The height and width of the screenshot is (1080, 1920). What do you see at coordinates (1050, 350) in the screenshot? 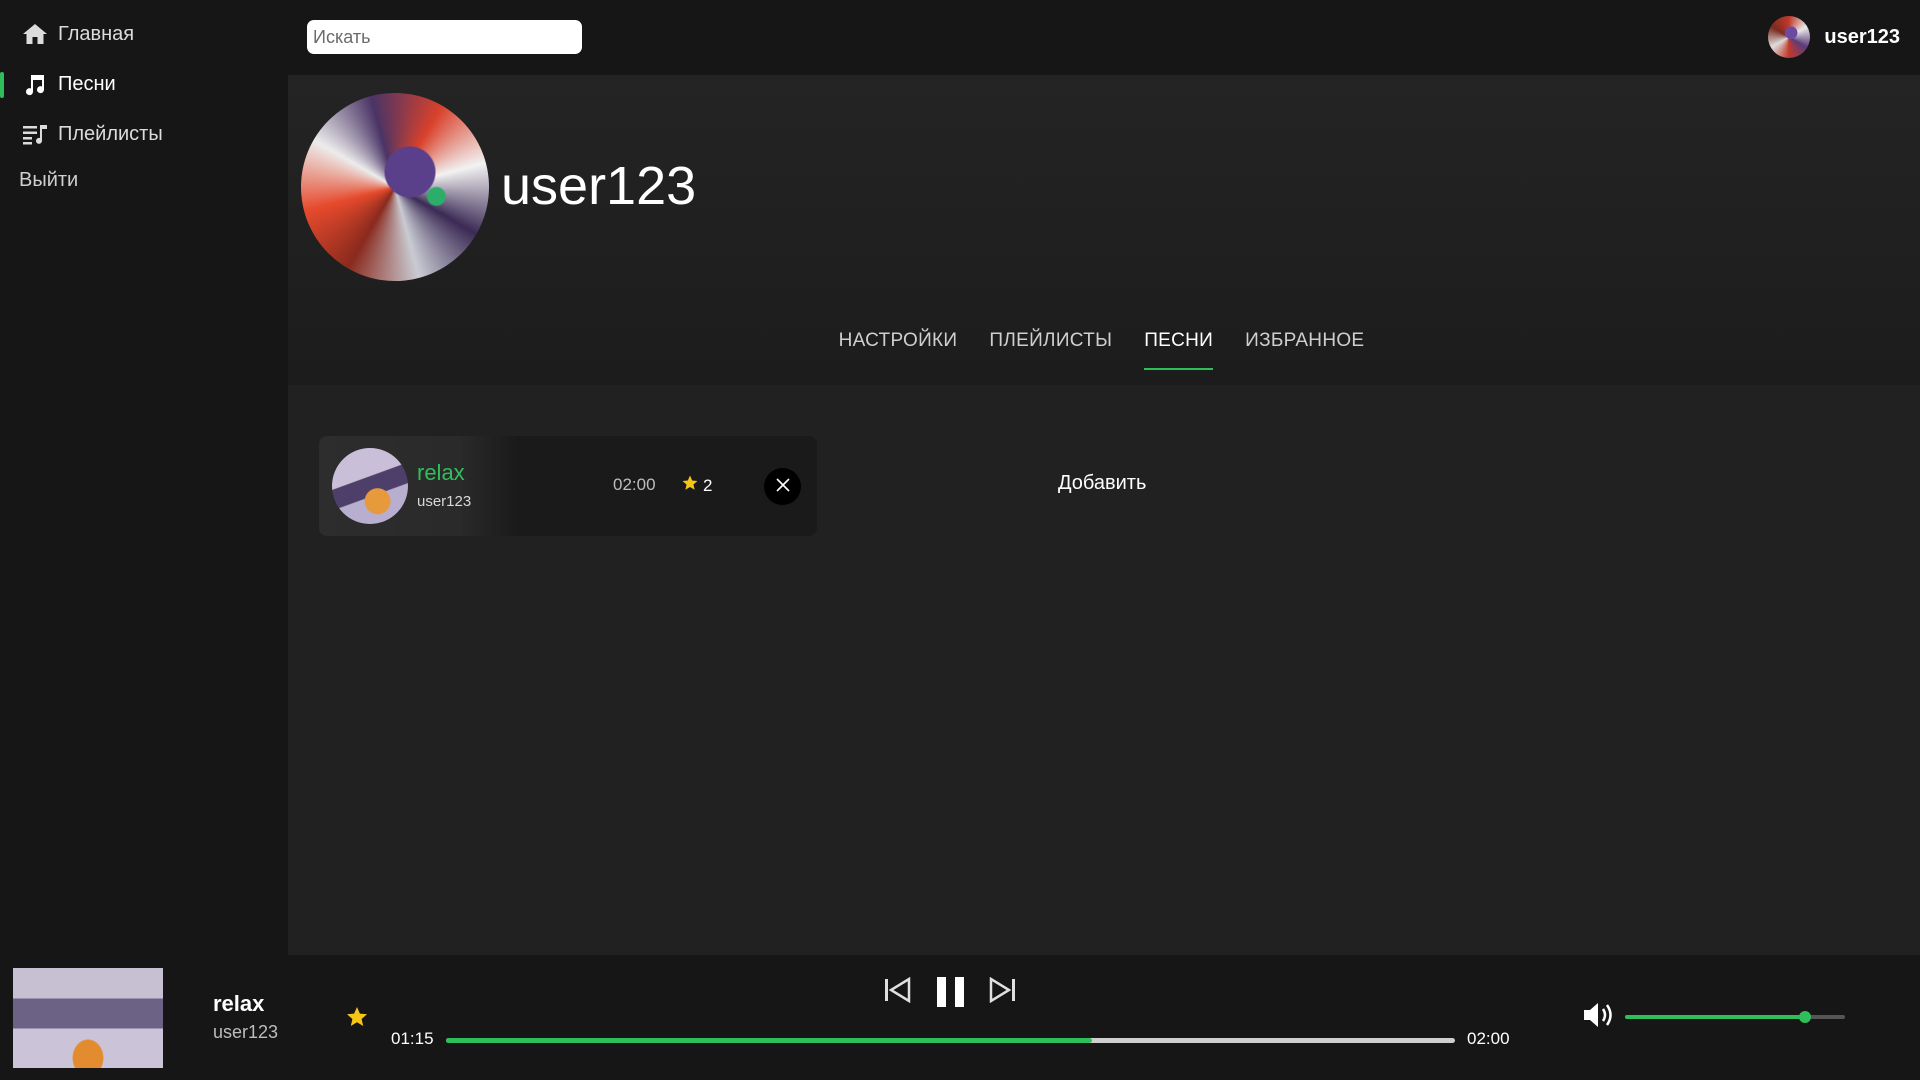
I see `tab-playlists: ПЛЕЙЛИСТЫ` at bounding box center [1050, 350].